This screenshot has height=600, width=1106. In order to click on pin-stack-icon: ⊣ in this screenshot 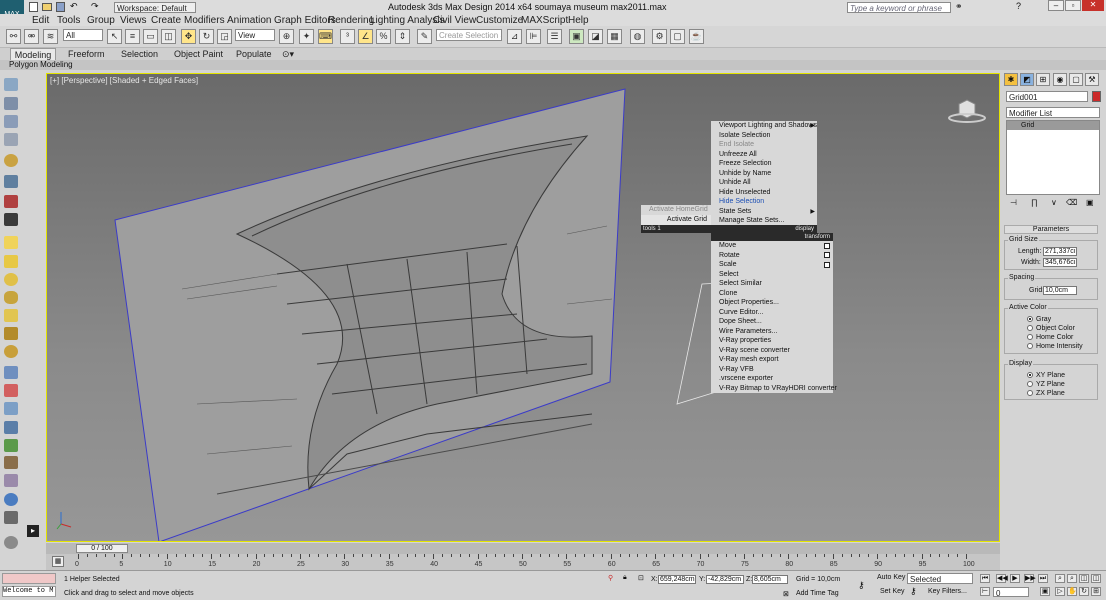, I will do `click(1013, 202)`.